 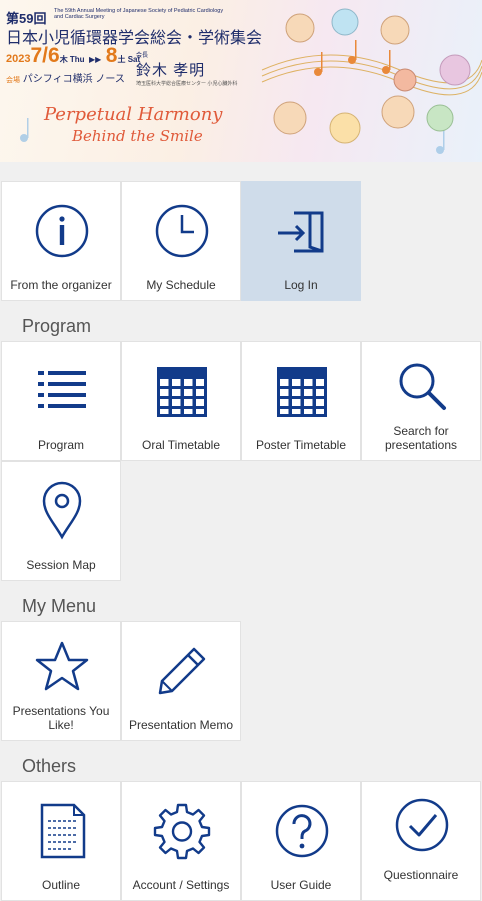 What do you see at coordinates (301, 285) in the screenshot?
I see `tile-label: Log In` at bounding box center [301, 285].